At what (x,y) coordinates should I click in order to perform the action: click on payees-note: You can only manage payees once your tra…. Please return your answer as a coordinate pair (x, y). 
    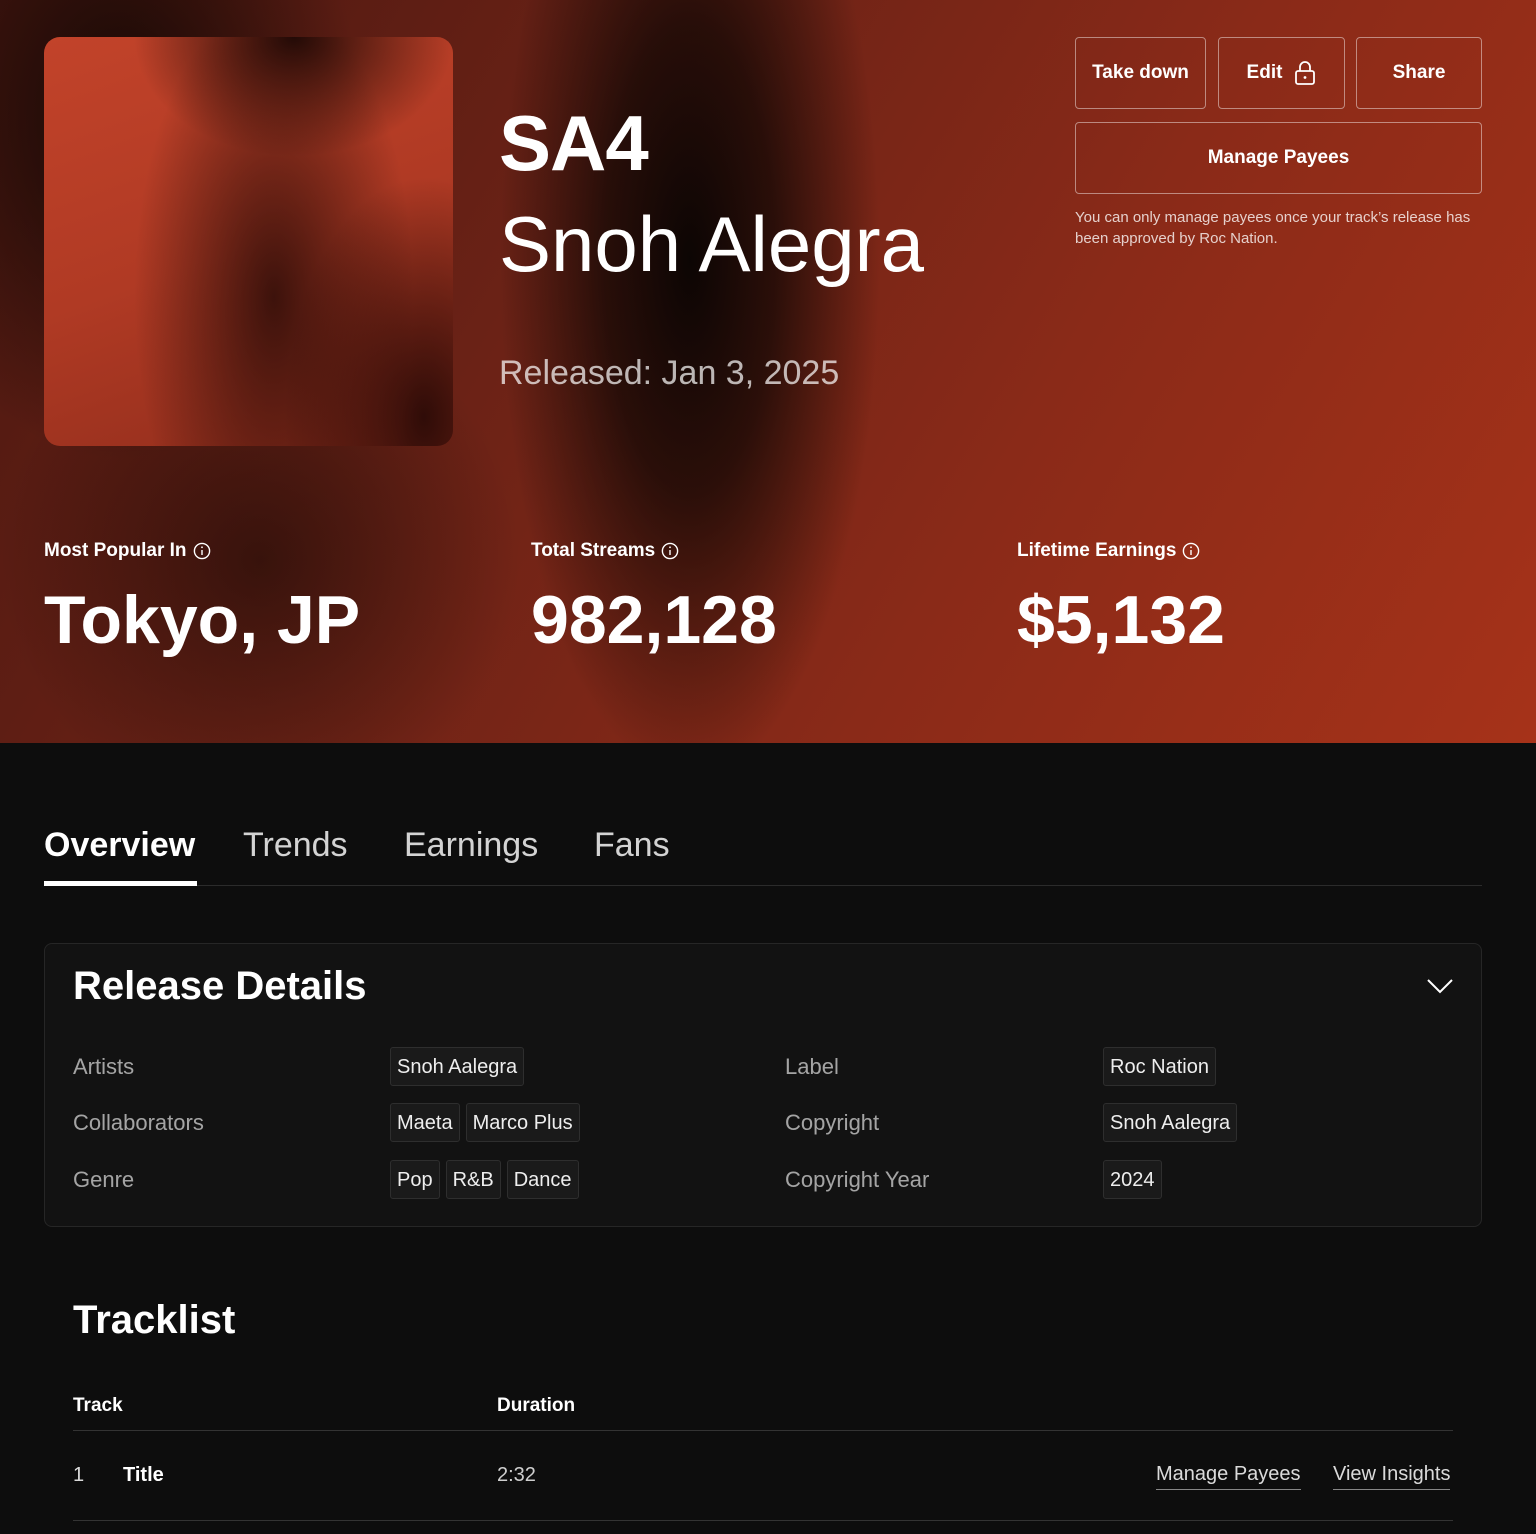
    Looking at the image, I should click on (1273, 228).